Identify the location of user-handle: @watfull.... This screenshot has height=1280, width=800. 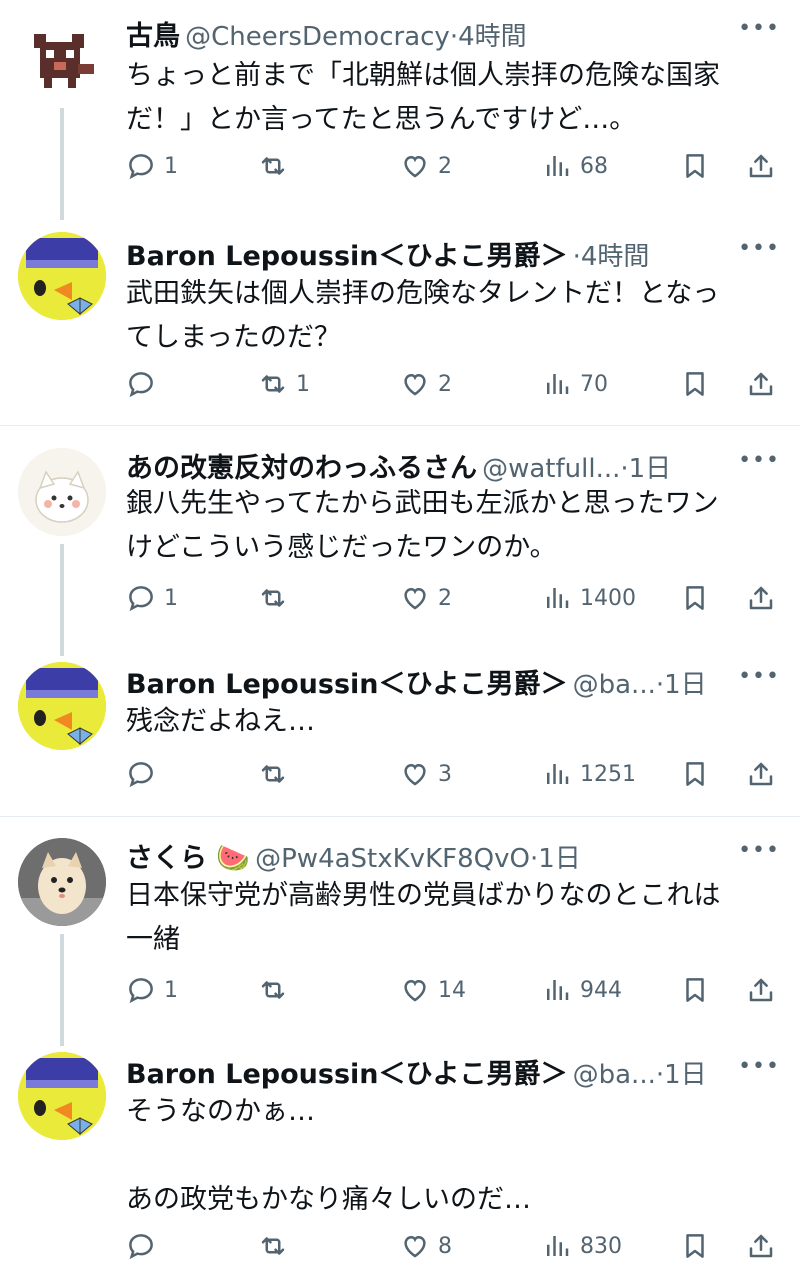
(551, 469).